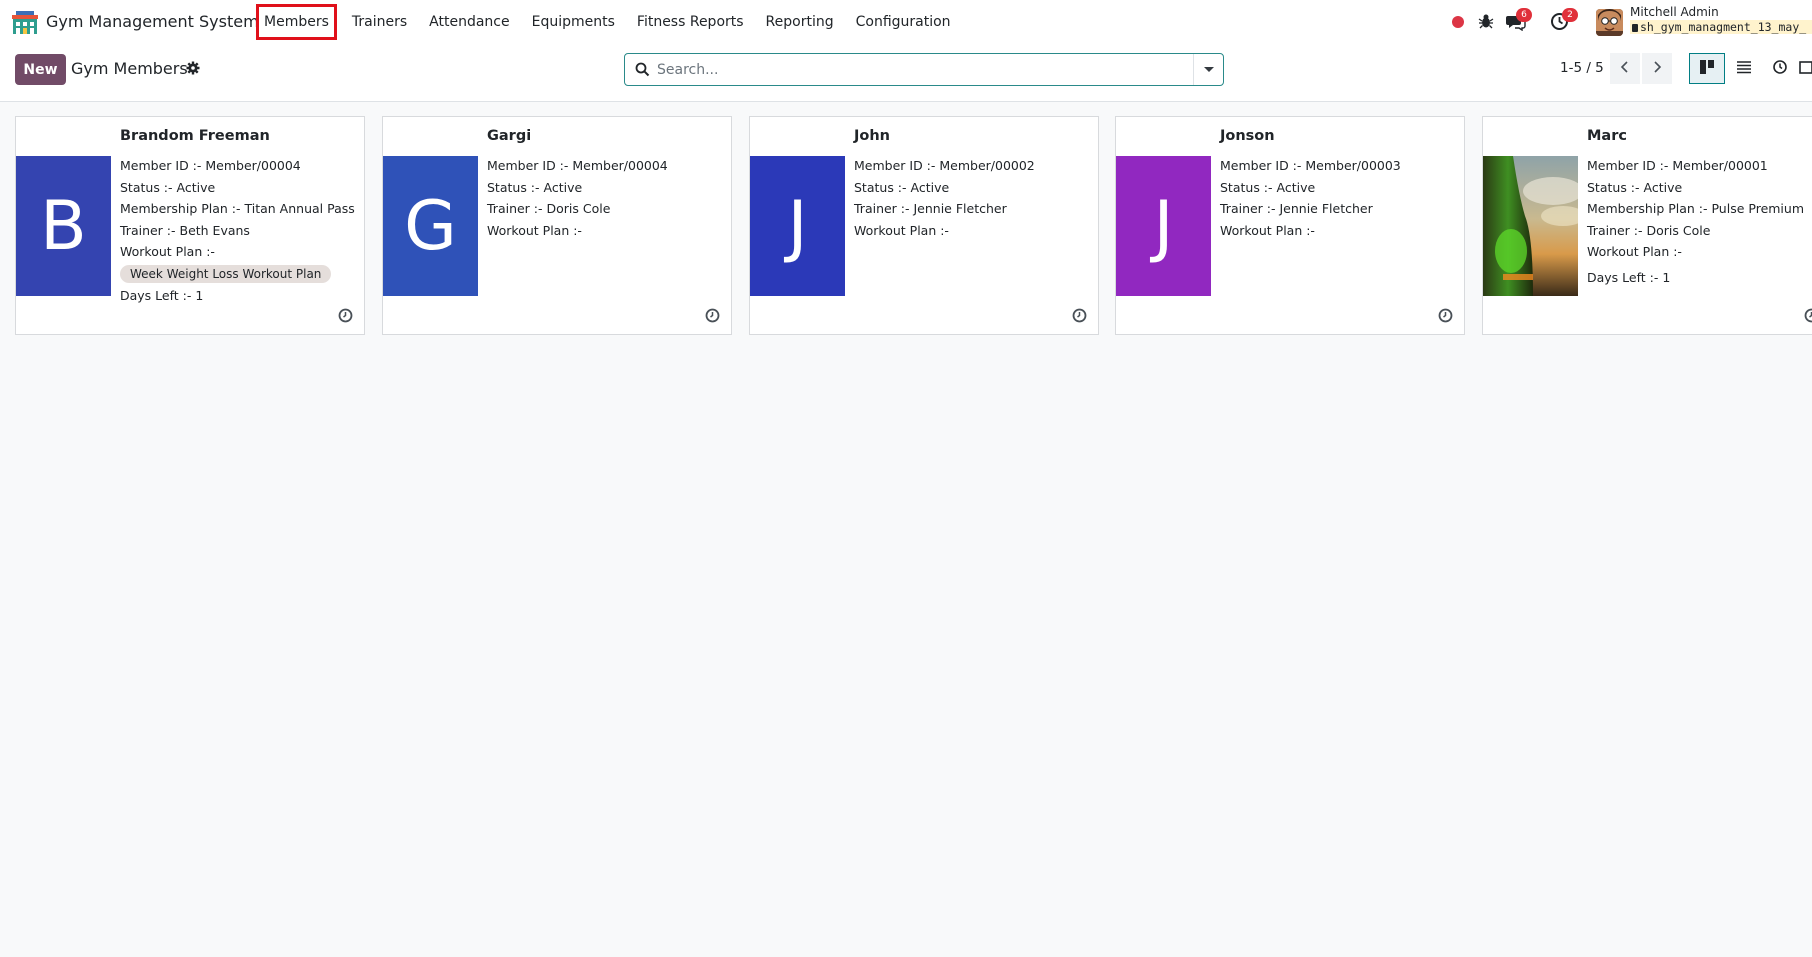 The height and width of the screenshot is (957, 1812). I want to click on calendar-view-button, so click(1805, 68).